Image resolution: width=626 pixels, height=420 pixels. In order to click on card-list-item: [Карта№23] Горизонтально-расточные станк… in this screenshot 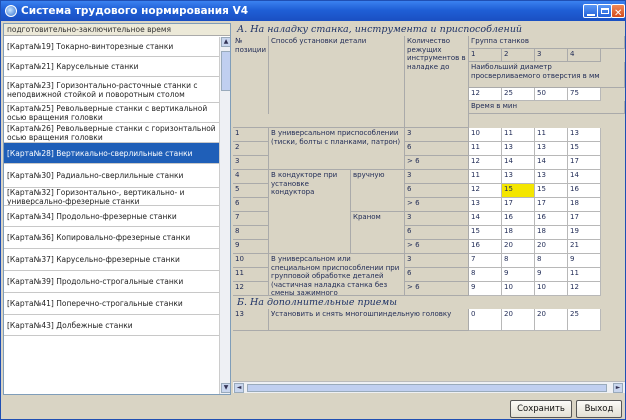, I will do `click(111, 90)`.